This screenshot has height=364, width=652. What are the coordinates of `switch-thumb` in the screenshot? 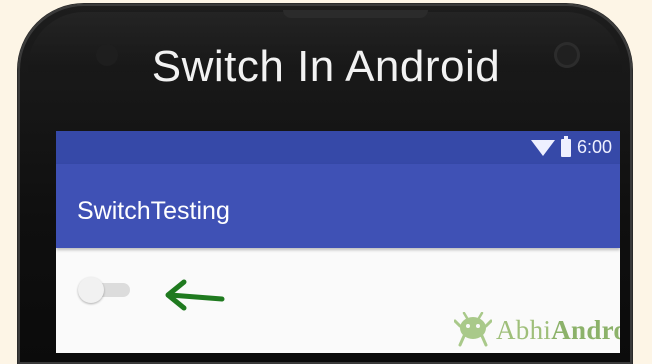 It's located at (91, 290).